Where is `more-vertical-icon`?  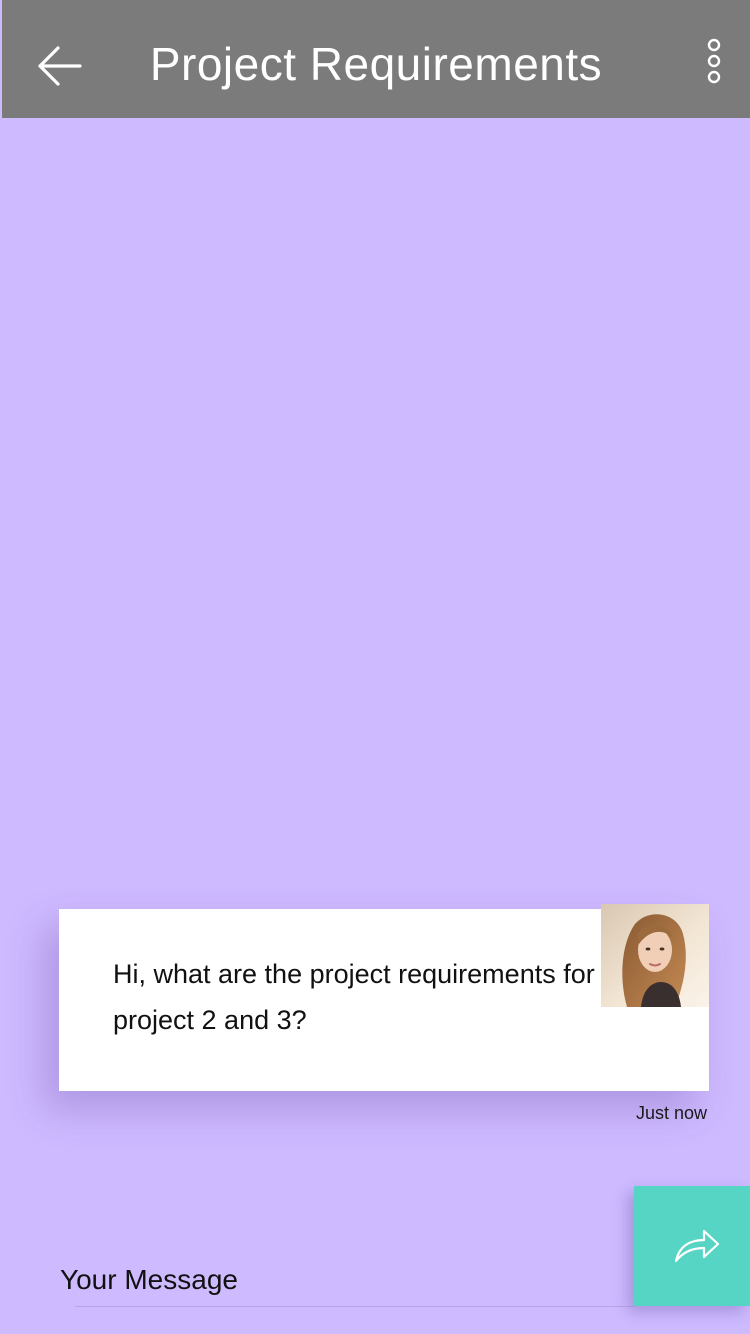 more-vertical-icon is located at coordinates (714, 61).